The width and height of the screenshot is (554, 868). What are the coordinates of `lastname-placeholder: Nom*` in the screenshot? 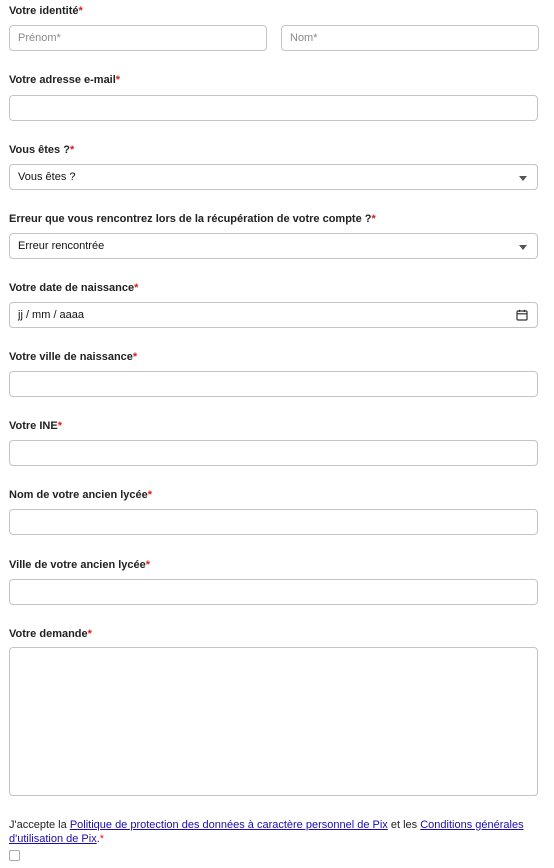 It's located at (304, 38).